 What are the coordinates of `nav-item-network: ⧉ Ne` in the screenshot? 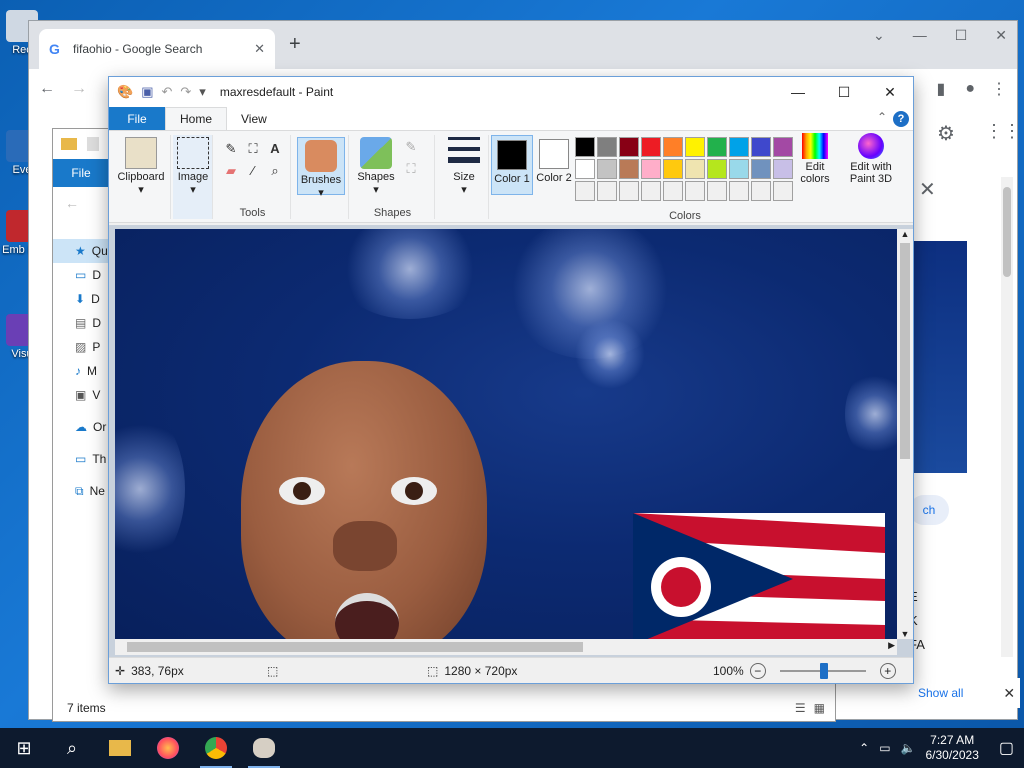 It's located at (83, 491).